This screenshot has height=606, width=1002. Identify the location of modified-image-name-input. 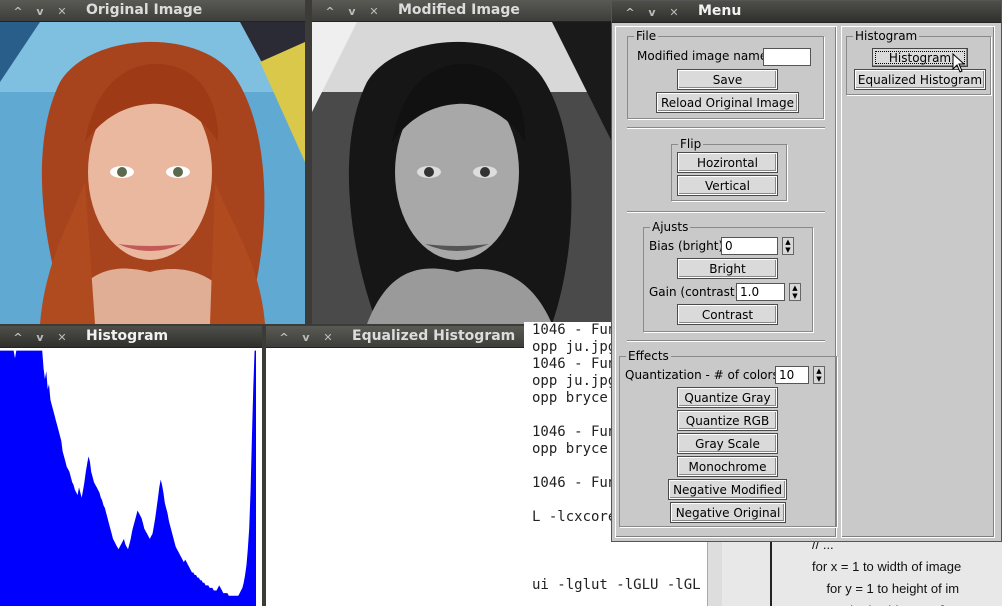
(787, 57).